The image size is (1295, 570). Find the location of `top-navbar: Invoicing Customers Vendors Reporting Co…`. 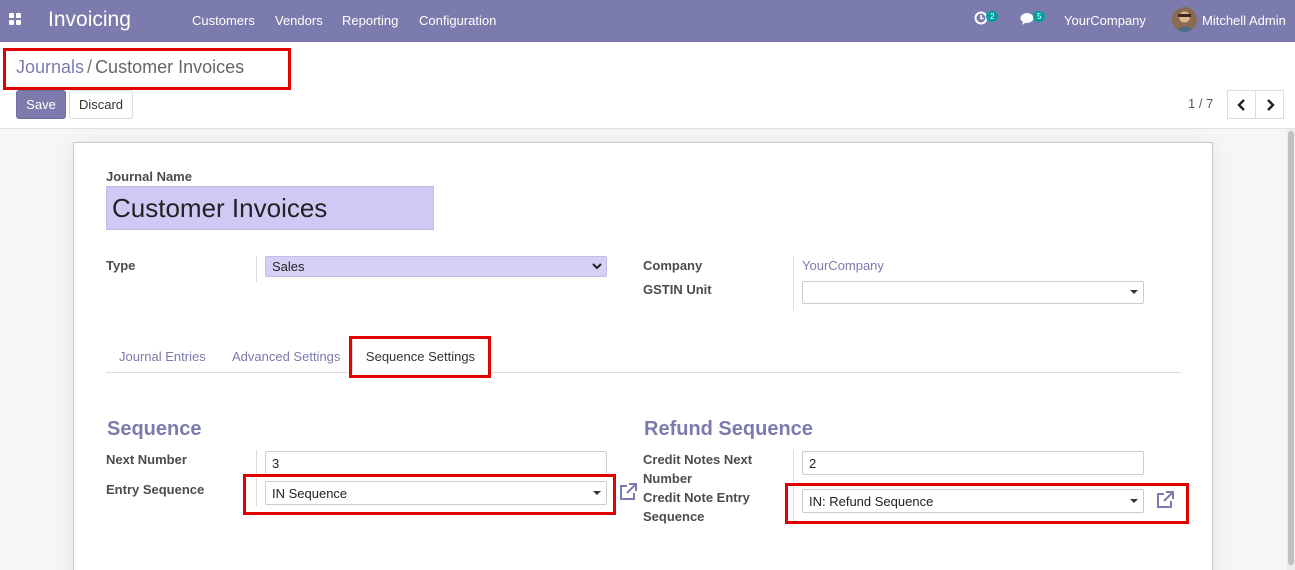

top-navbar: Invoicing Customers Vendors Reporting Co… is located at coordinates (647, 21).